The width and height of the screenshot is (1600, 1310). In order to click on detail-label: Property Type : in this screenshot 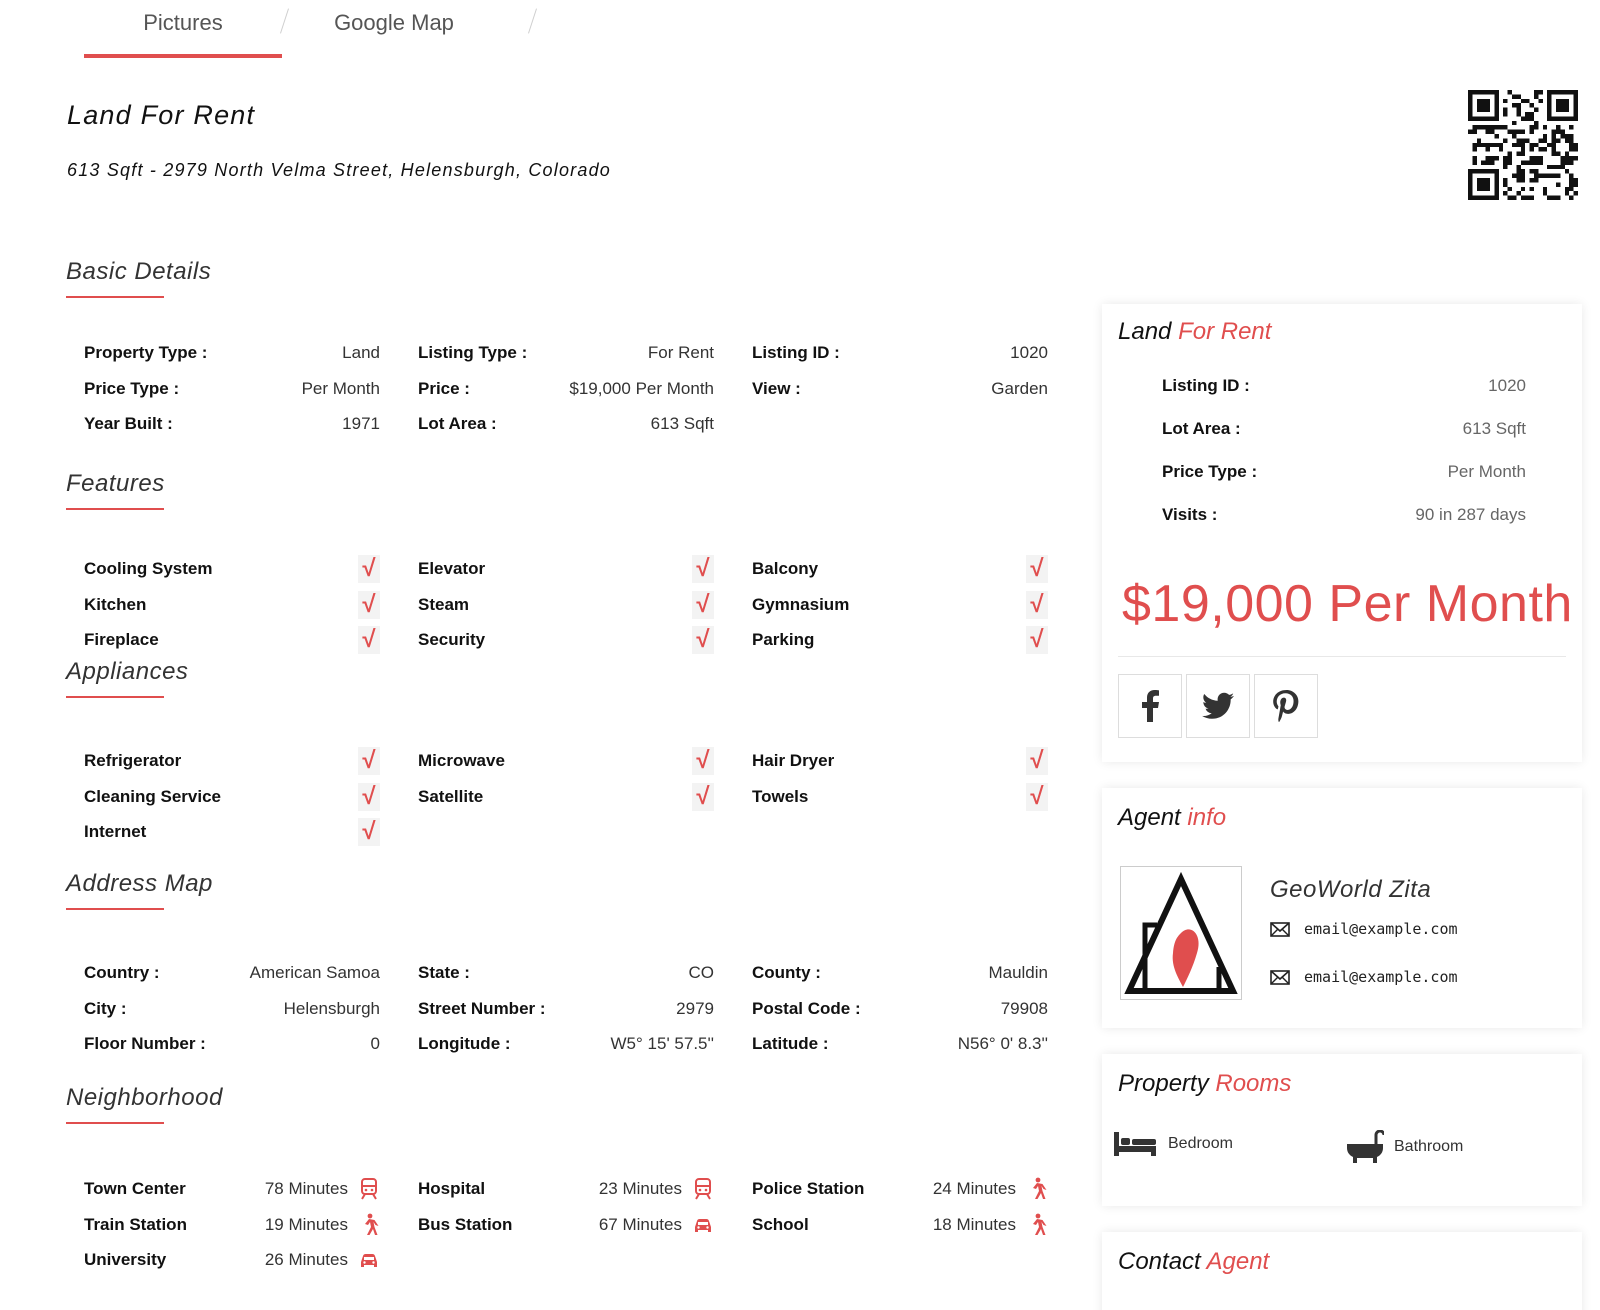, I will do `click(146, 352)`.